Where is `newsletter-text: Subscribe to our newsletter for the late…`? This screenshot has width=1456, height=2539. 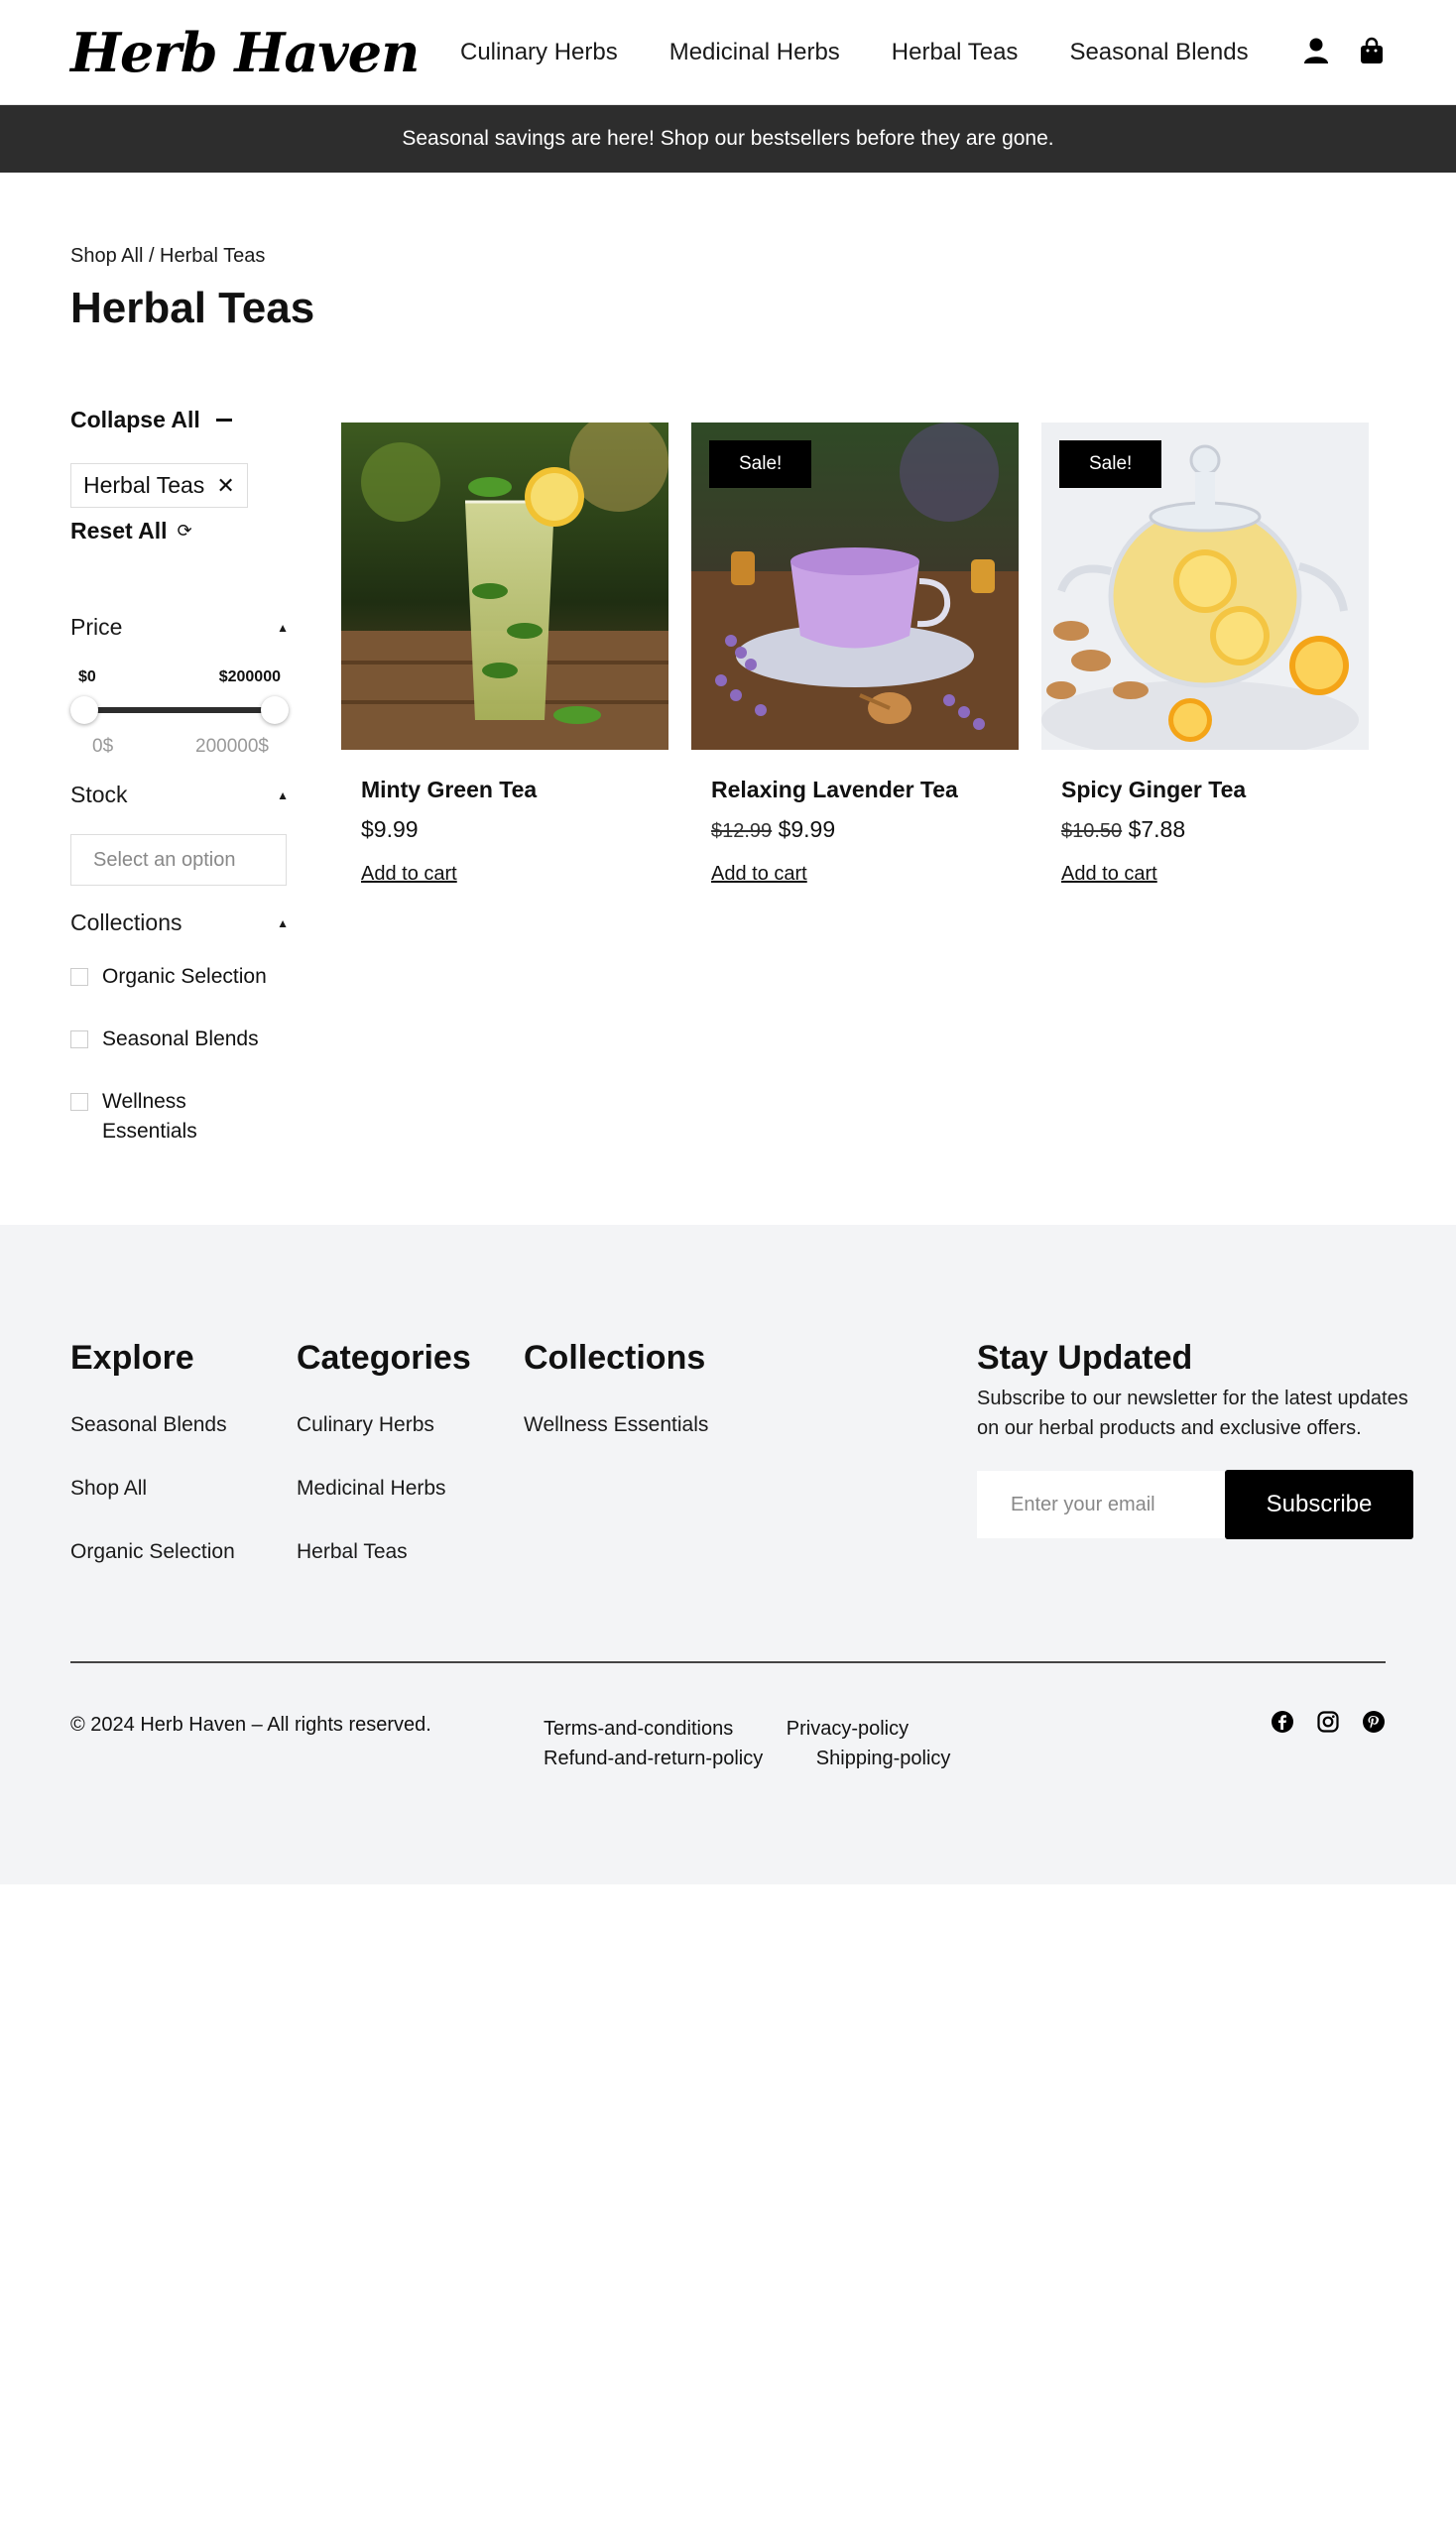 newsletter-text: Subscribe to our newsletter for the late… is located at coordinates (1192, 1414).